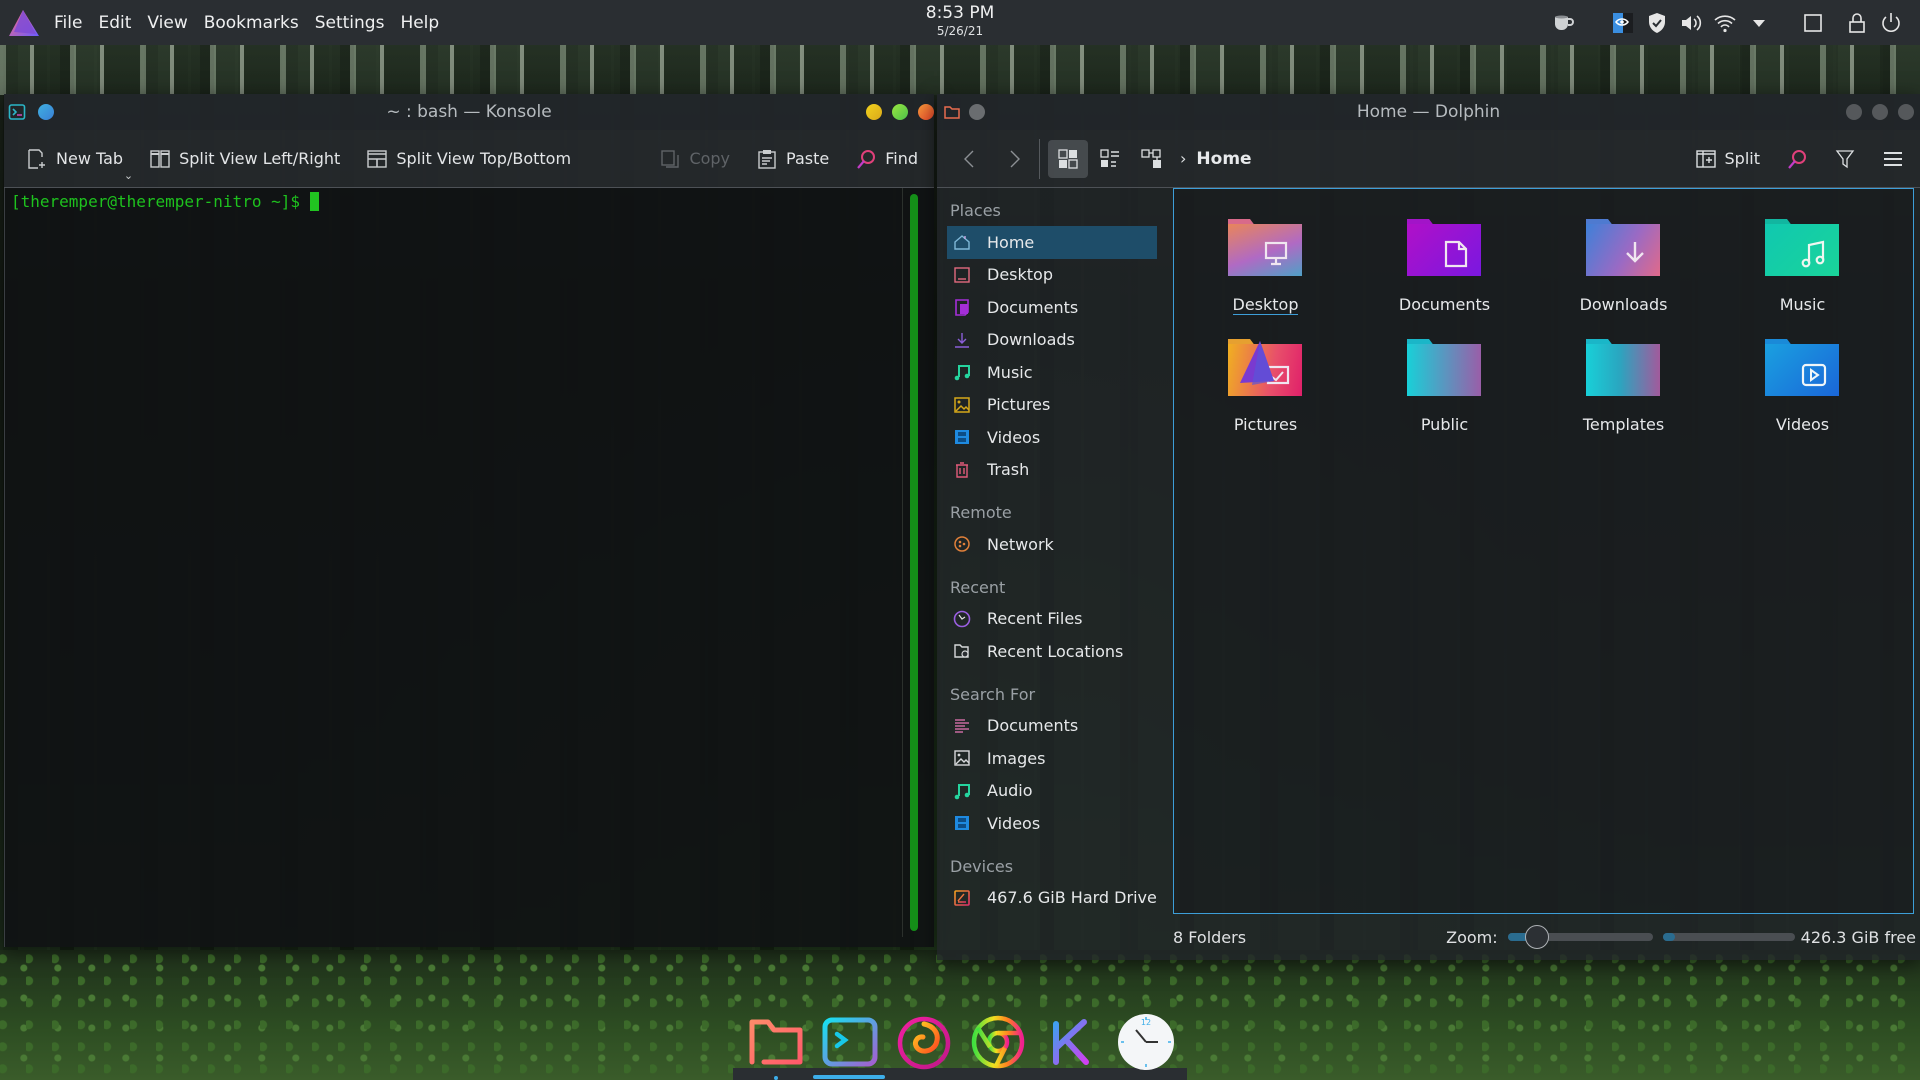 The image size is (1920, 1080). I want to click on sidebar-item-desktop: Desktop, so click(1052, 275).